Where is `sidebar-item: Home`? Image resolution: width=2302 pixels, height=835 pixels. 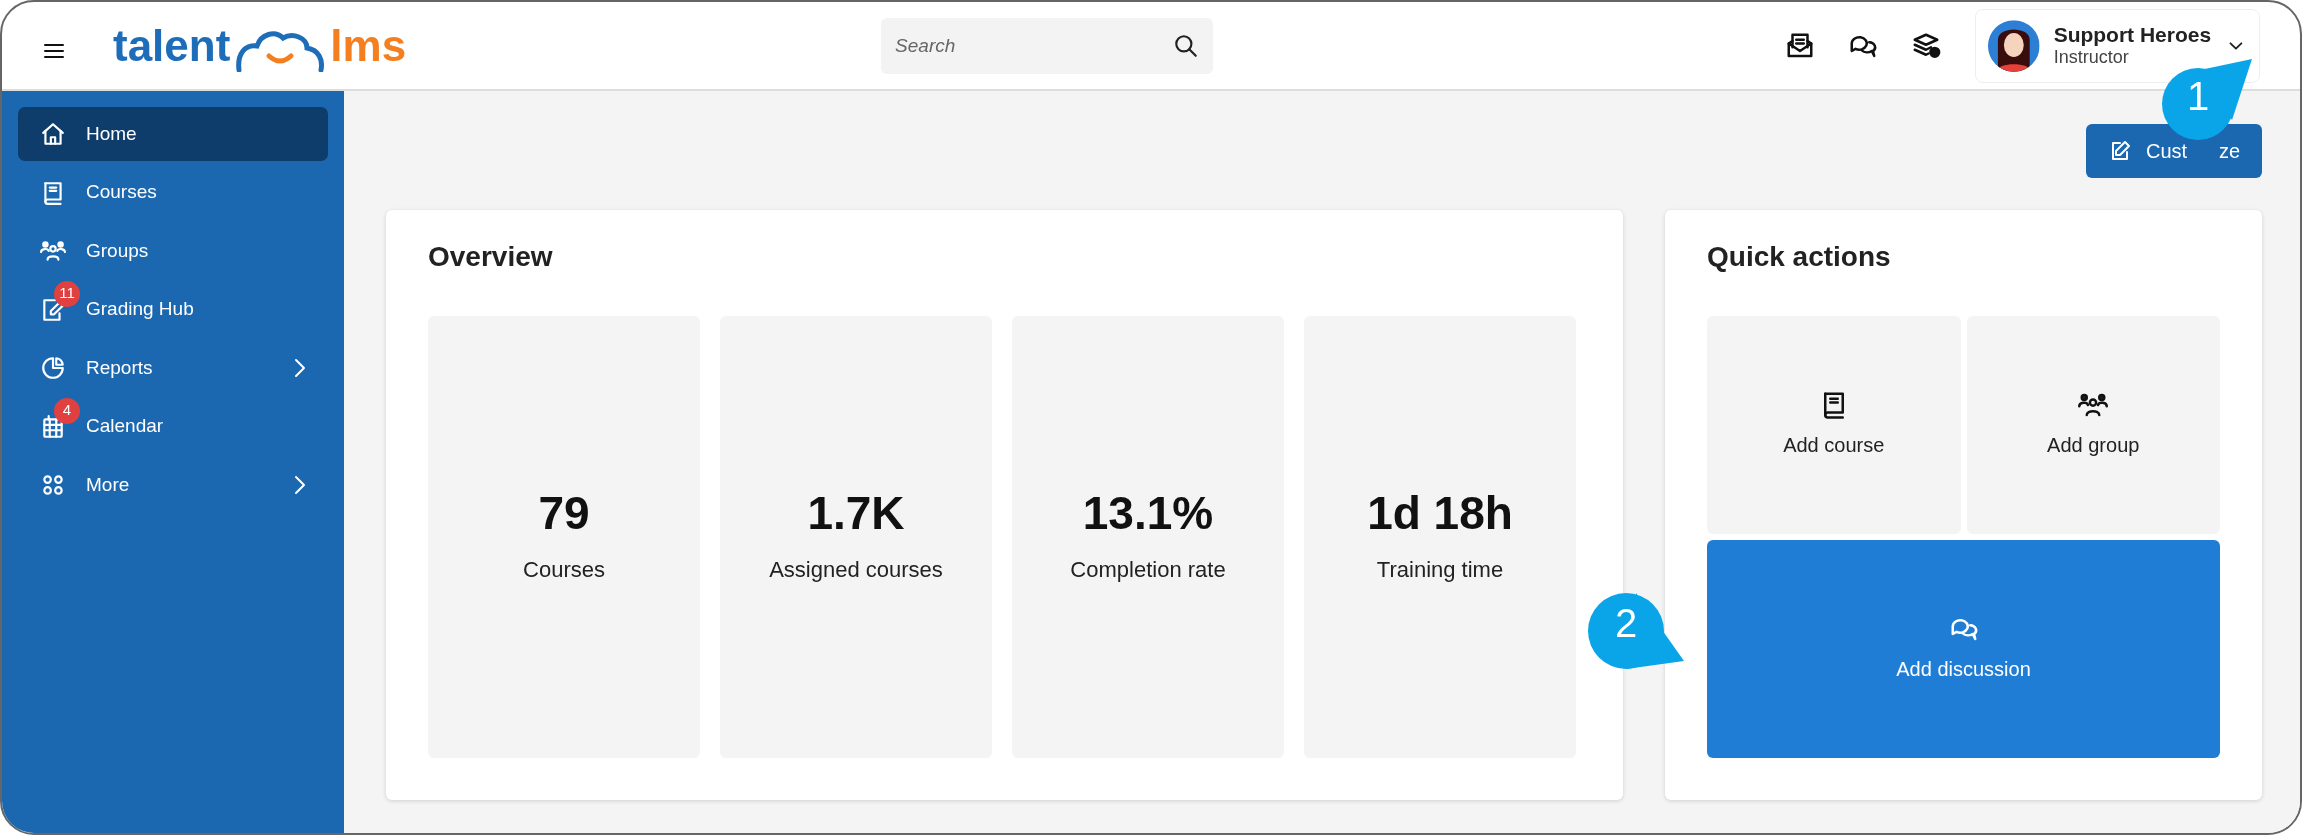
sidebar-item: Home is located at coordinates (173, 134).